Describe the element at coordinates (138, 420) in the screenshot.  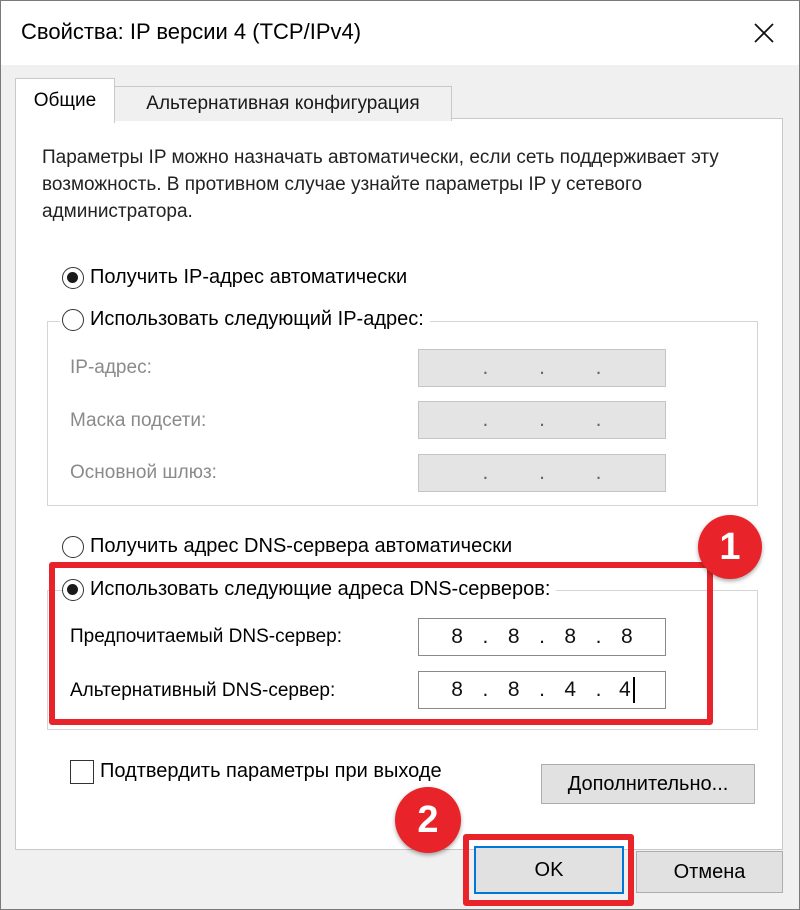
I see `subnet-mask-label: Маска подсети:` at that location.